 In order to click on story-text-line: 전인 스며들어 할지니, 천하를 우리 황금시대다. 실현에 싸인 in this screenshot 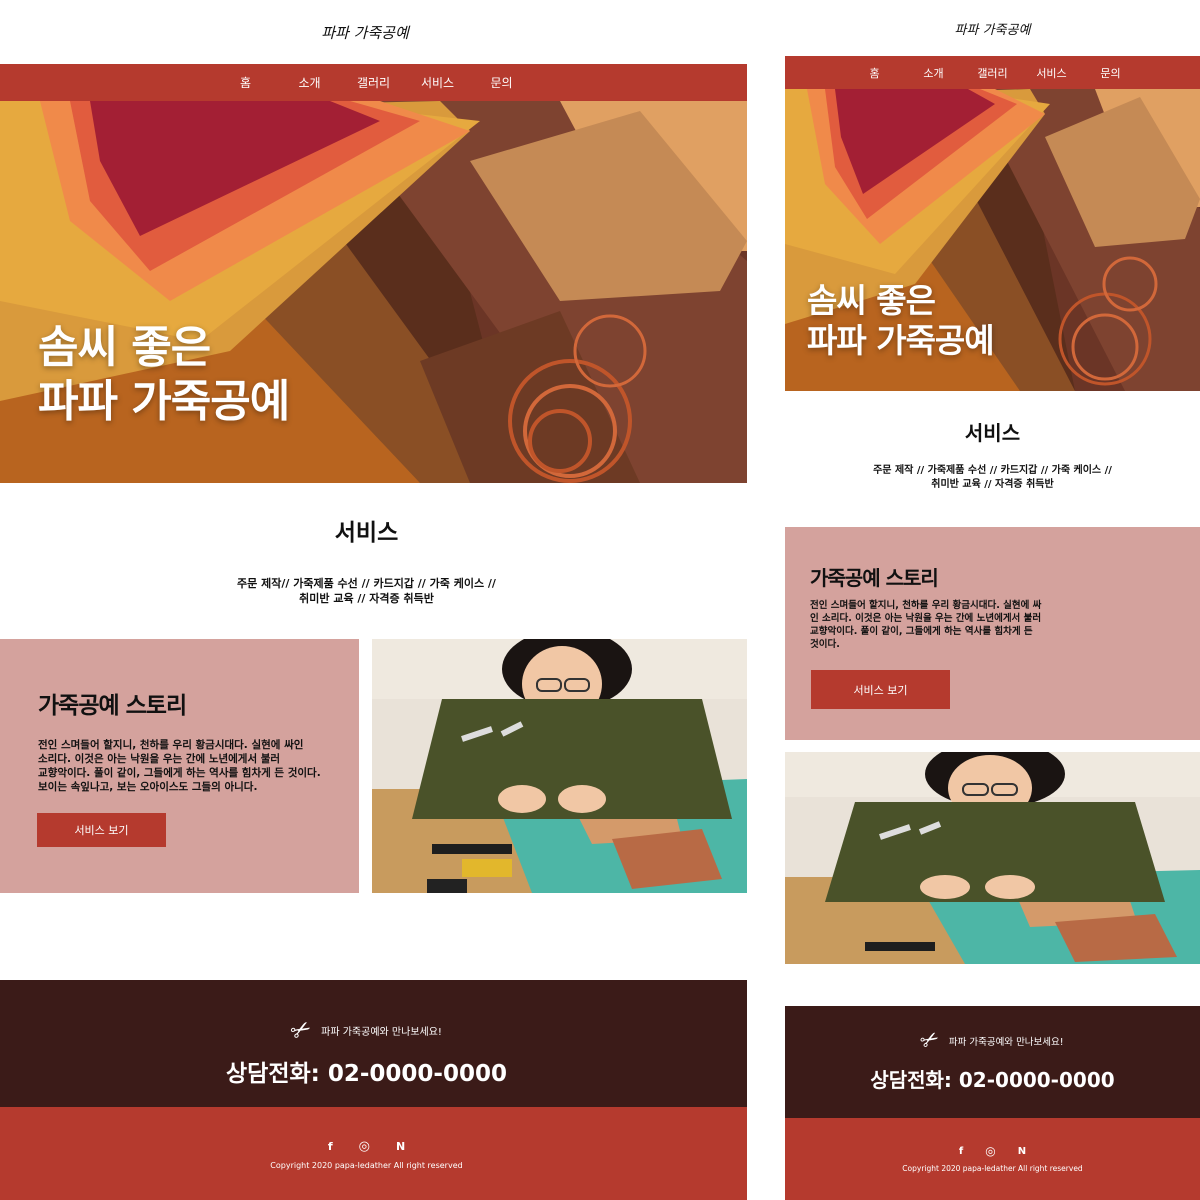, I will do `click(171, 745)`.